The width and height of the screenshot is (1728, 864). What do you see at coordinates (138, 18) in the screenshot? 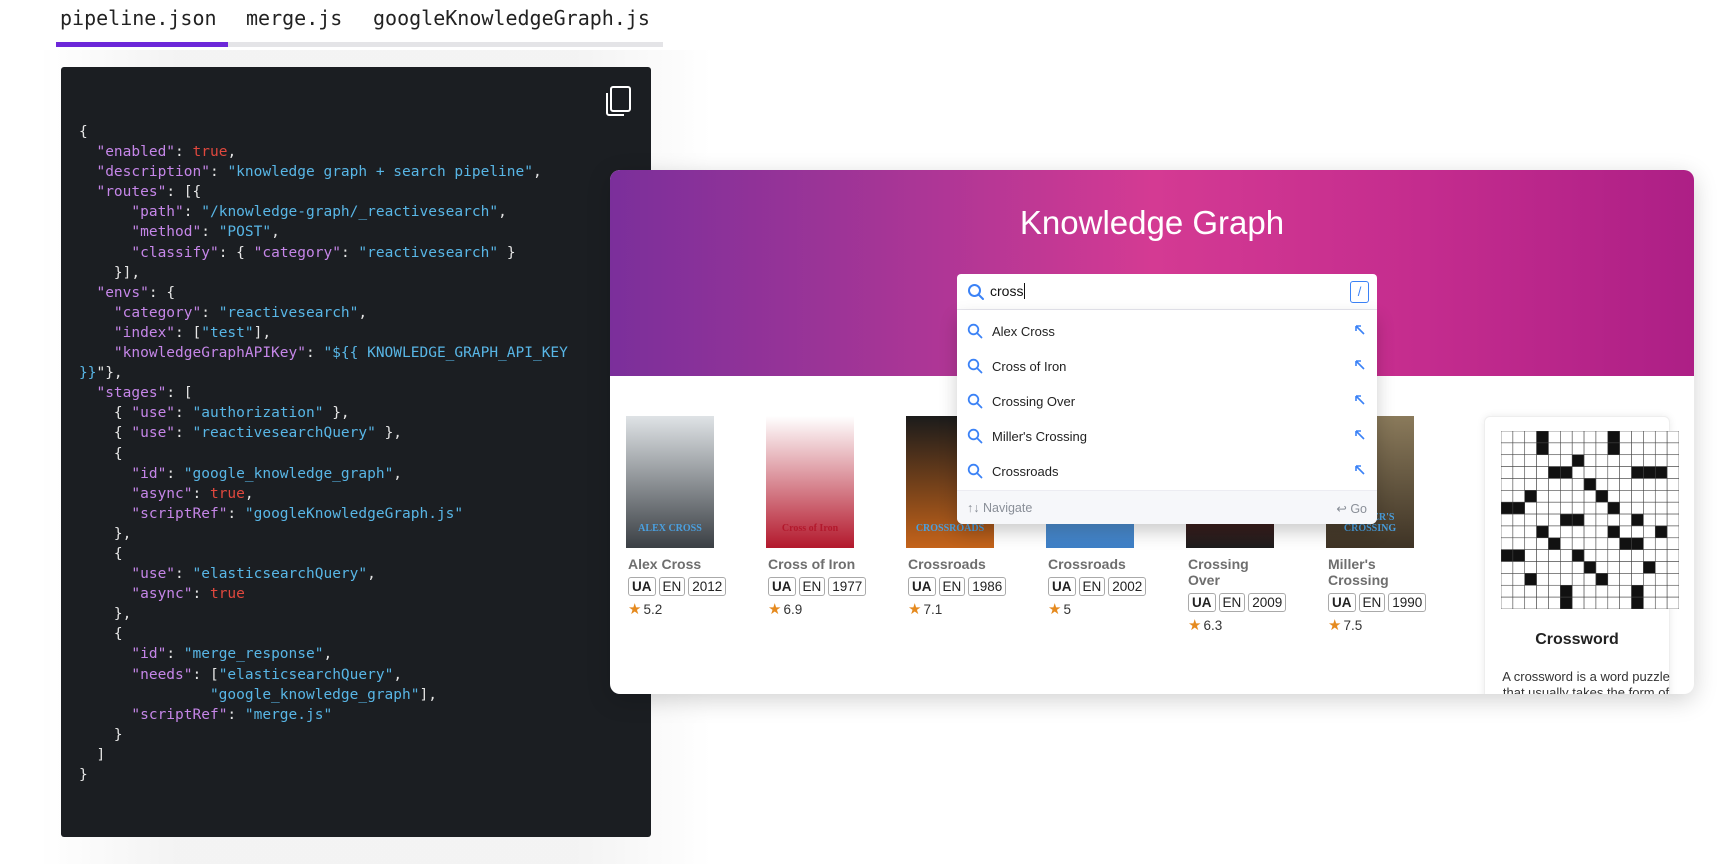
I see `tab-pipeline-json: pipeline.json` at bounding box center [138, 18].